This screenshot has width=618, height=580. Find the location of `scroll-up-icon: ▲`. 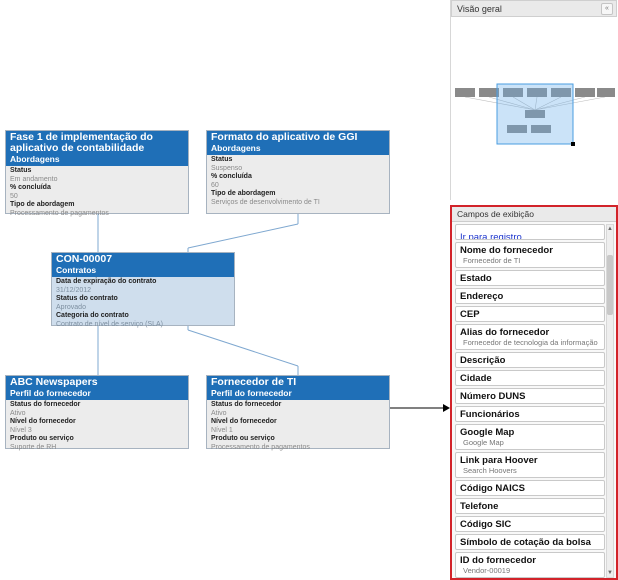

scroll-up-icon: ▲ is located at coordinates (610, 229).